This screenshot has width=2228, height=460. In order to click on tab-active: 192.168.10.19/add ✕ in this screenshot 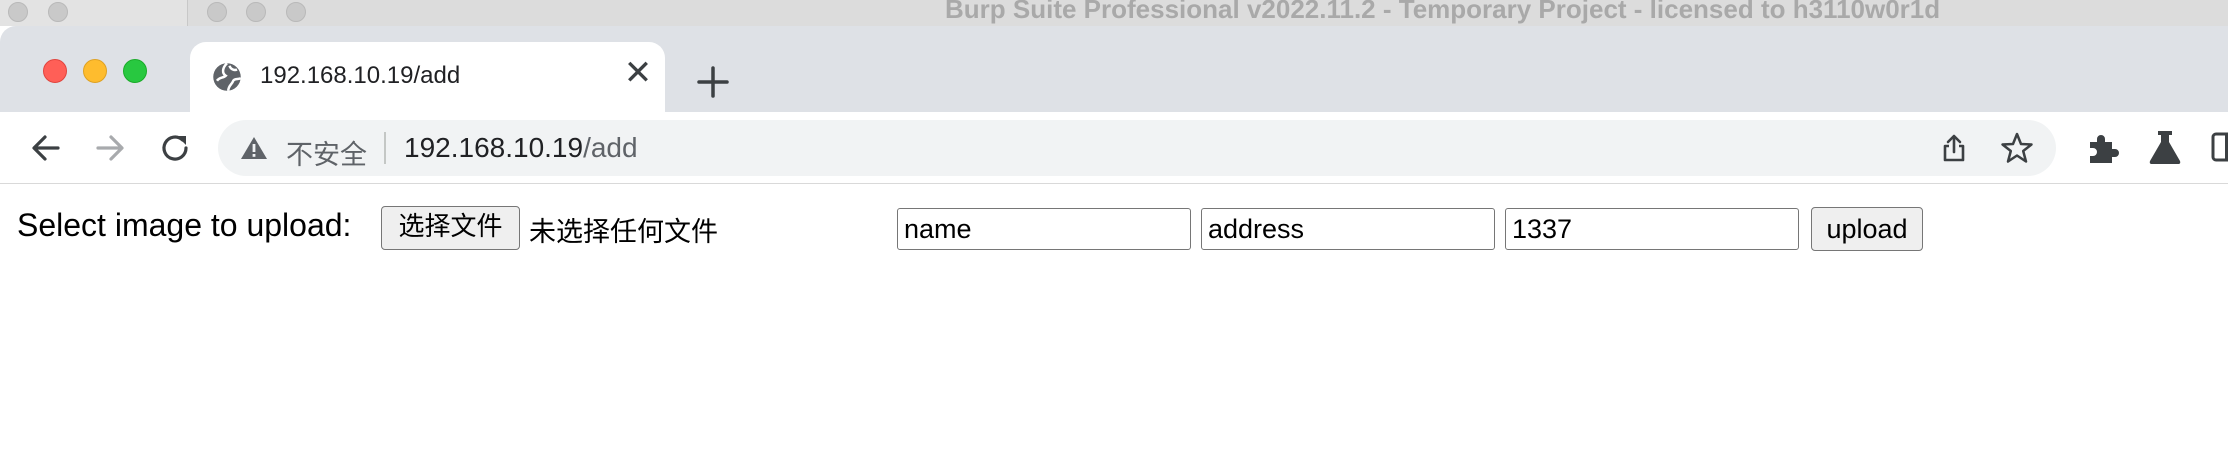, I will do `click(427, 78)`.